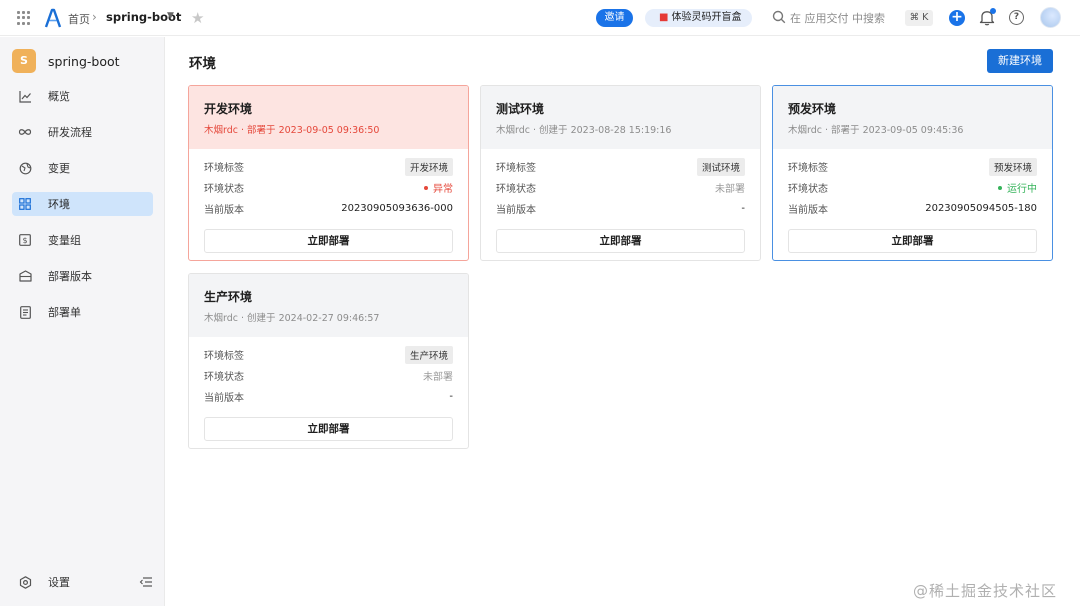 The height and width of the screenshot is (606, 1080). Describe the element at coordinates (25, 96) in the screenshot. I see `chart-line-icon` at that location.